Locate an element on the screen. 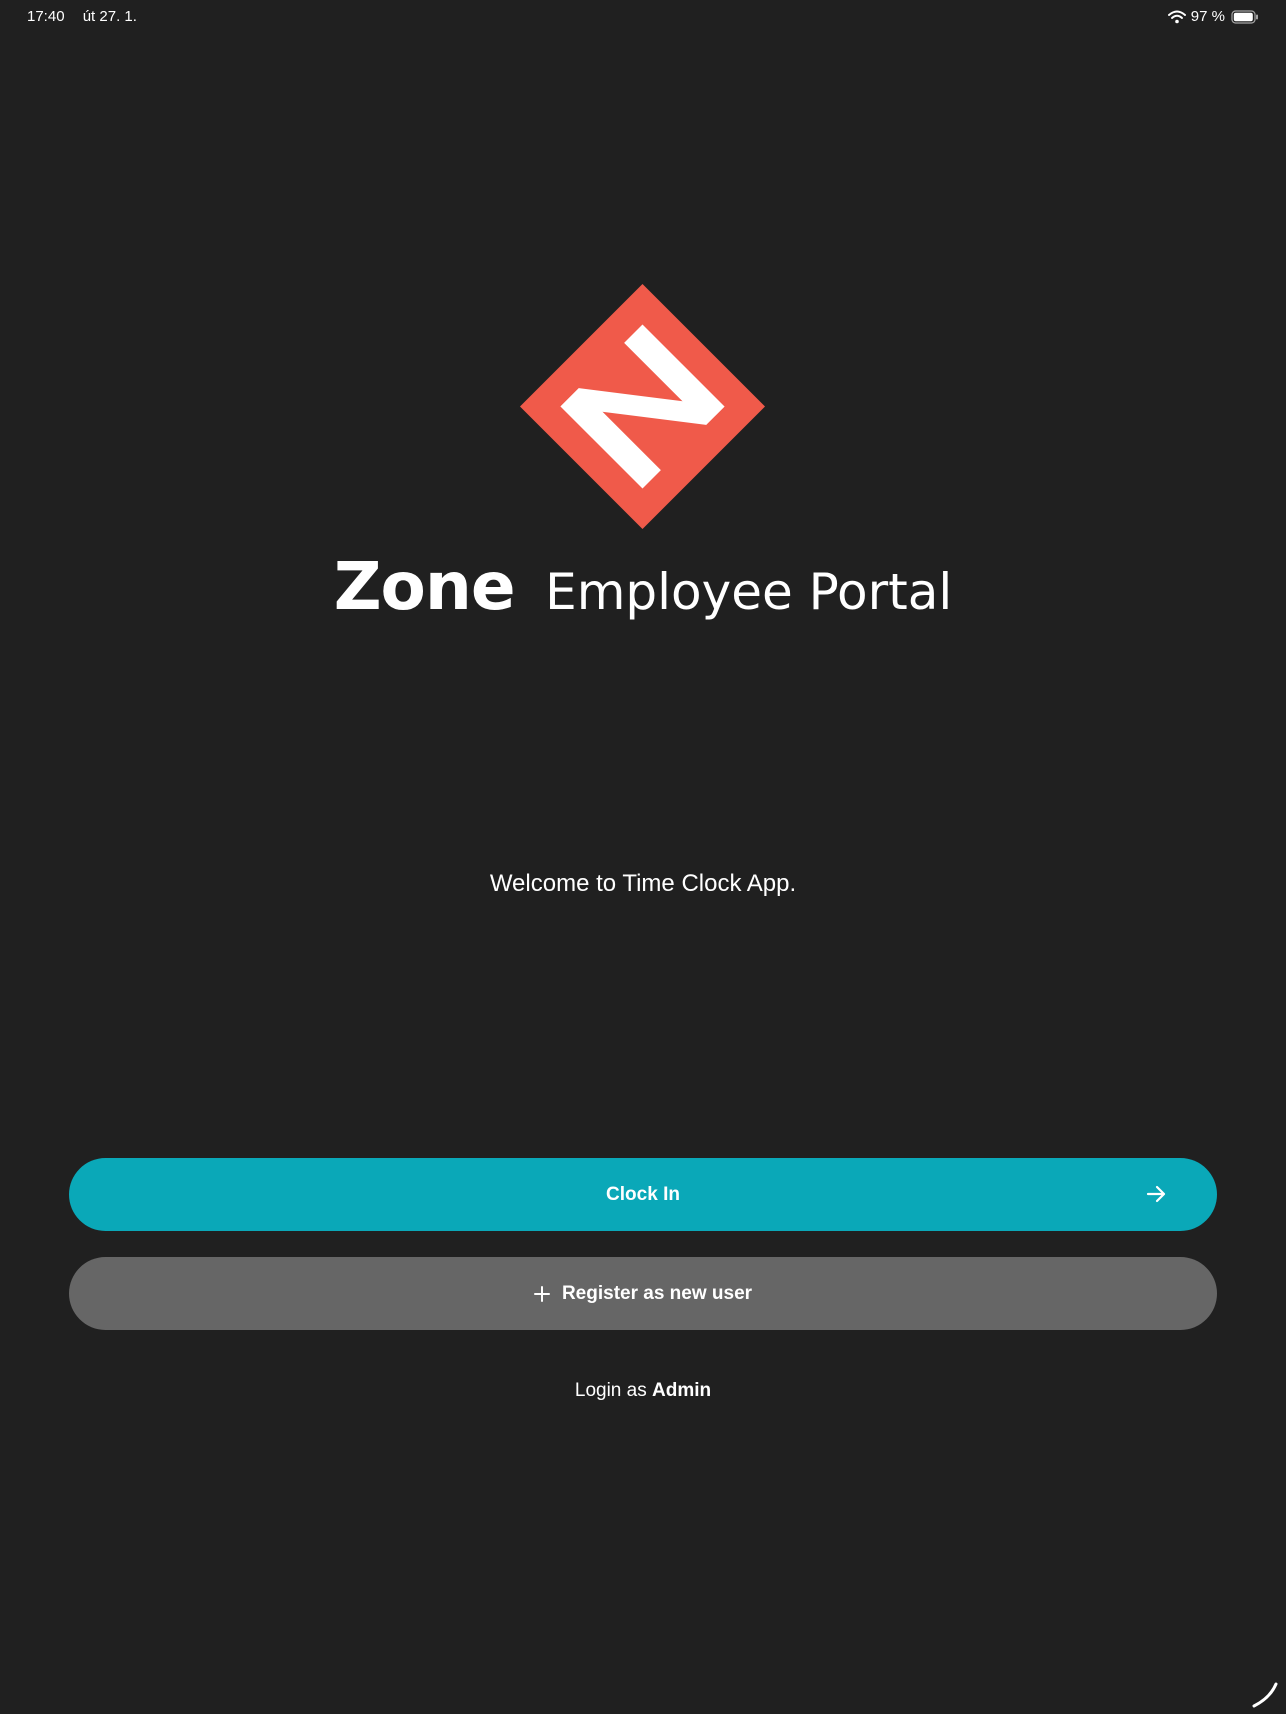 Image resolution: width=1286 pixels, height=1714 pixels. admin-login-link: Login as Admin is located at coordinates (643, 1391).